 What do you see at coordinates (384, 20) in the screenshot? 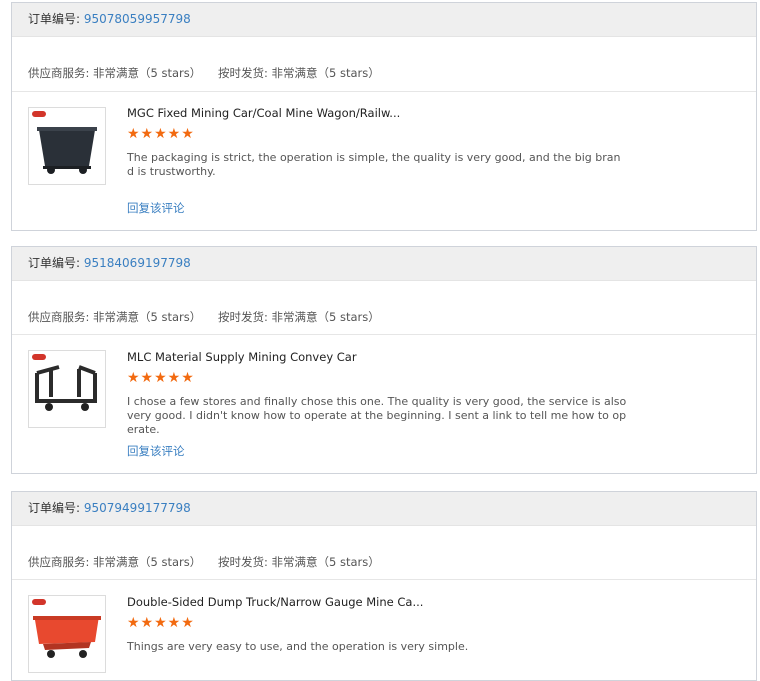
I see `order-header: 订单编号: 95078059957798` at bounding box center [384, 20].